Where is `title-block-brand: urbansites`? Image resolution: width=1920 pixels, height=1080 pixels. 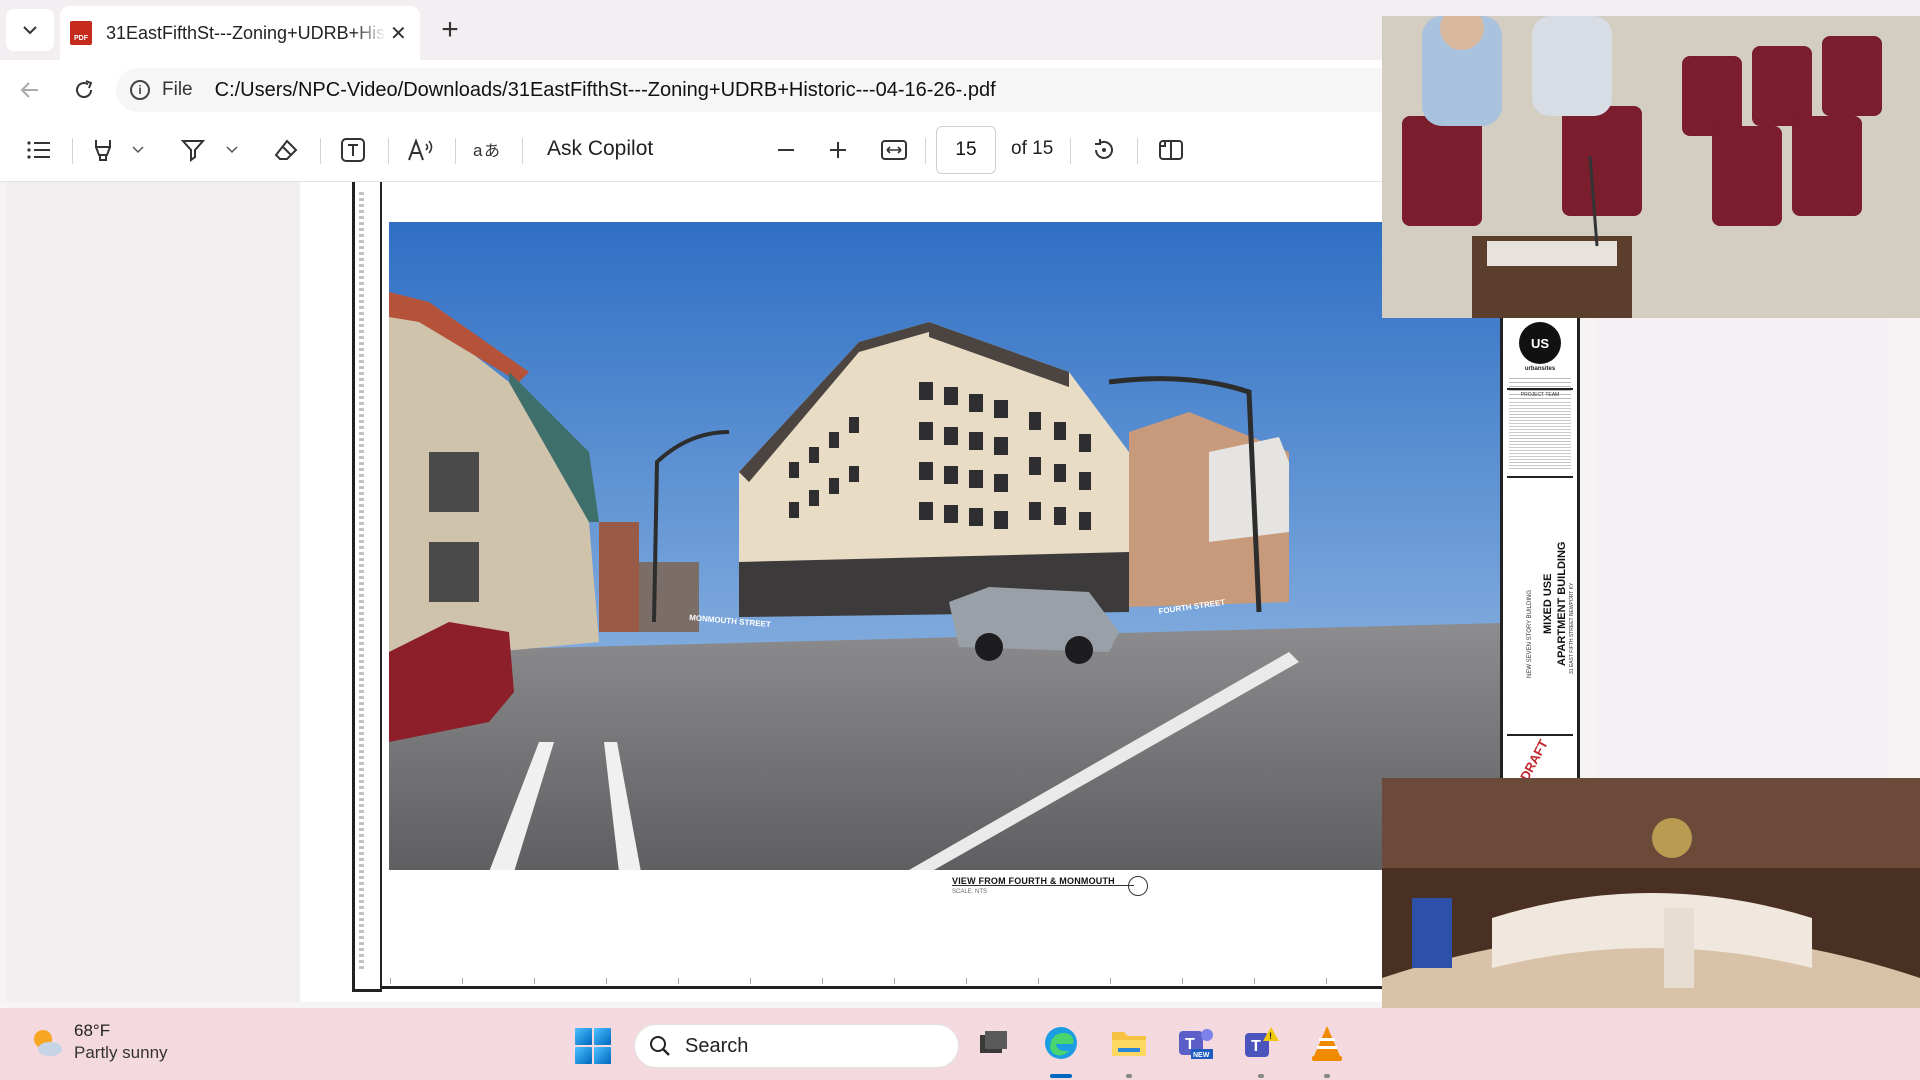 title-block-brand: urbansites is located at coordinates (1540, 369).